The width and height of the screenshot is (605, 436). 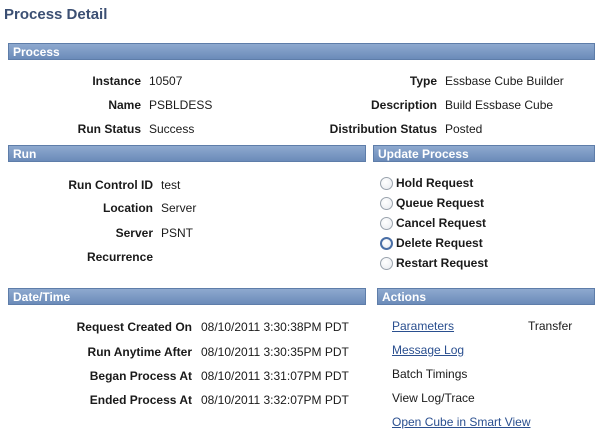 What do you see at coordinates (484, 153) in the screenshot?
I see `update-process-section-header: Update Process` at bounding box center [484, 153].